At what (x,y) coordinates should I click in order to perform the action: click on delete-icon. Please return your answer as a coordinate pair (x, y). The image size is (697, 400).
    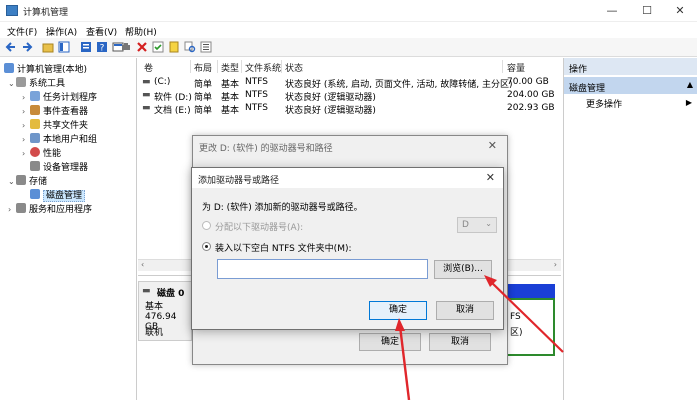
    Looking at the image, I should click on (142, 47).